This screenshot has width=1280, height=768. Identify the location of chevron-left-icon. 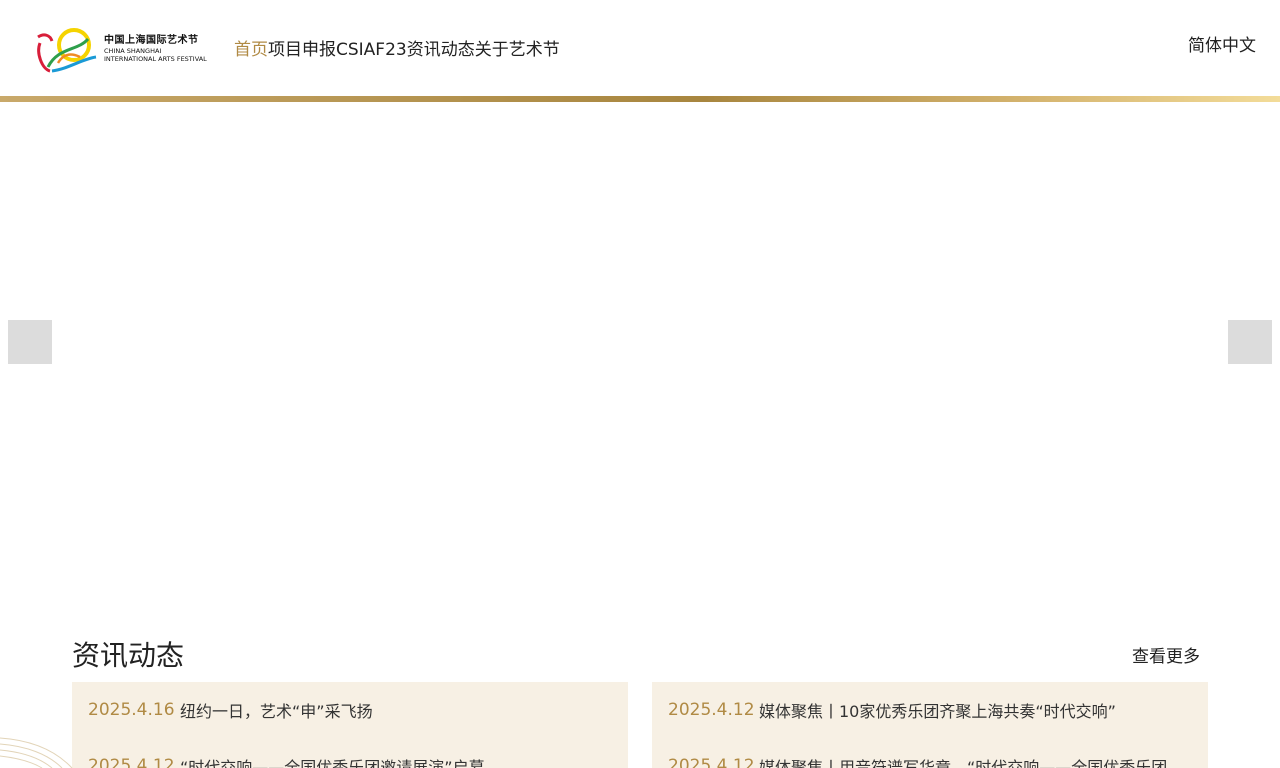
(29, 342).